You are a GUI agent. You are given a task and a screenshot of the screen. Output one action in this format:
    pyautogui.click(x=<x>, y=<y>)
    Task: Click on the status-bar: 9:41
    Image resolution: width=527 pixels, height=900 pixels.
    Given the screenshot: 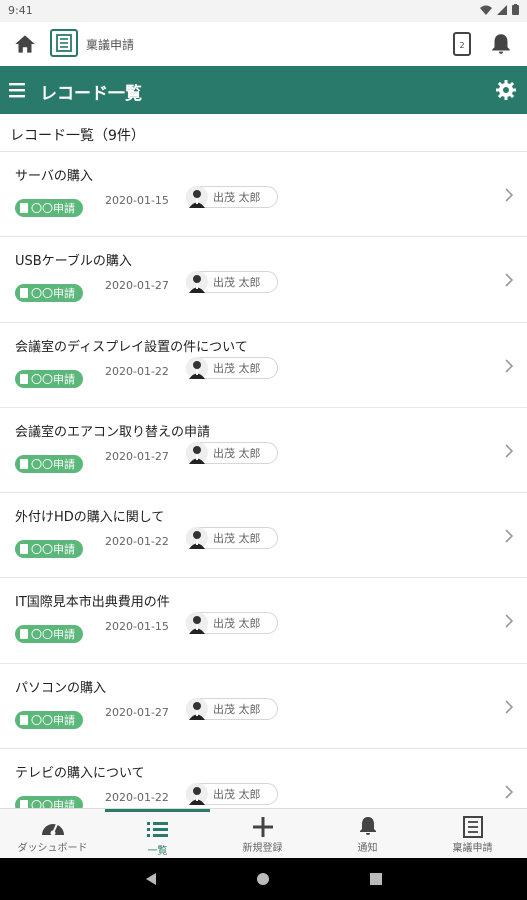 What is the action you would take?
    pyautogui.click(x=263, y=11)
    